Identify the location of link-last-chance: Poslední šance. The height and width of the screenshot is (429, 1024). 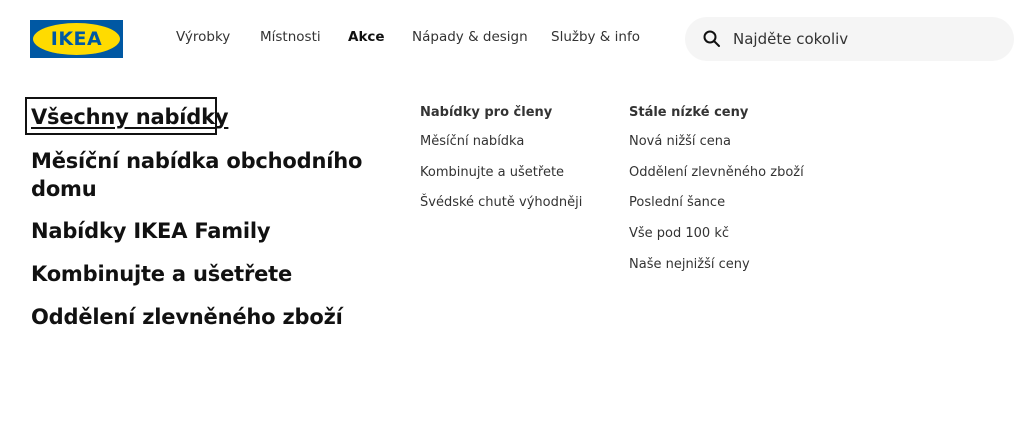
(677, 202).